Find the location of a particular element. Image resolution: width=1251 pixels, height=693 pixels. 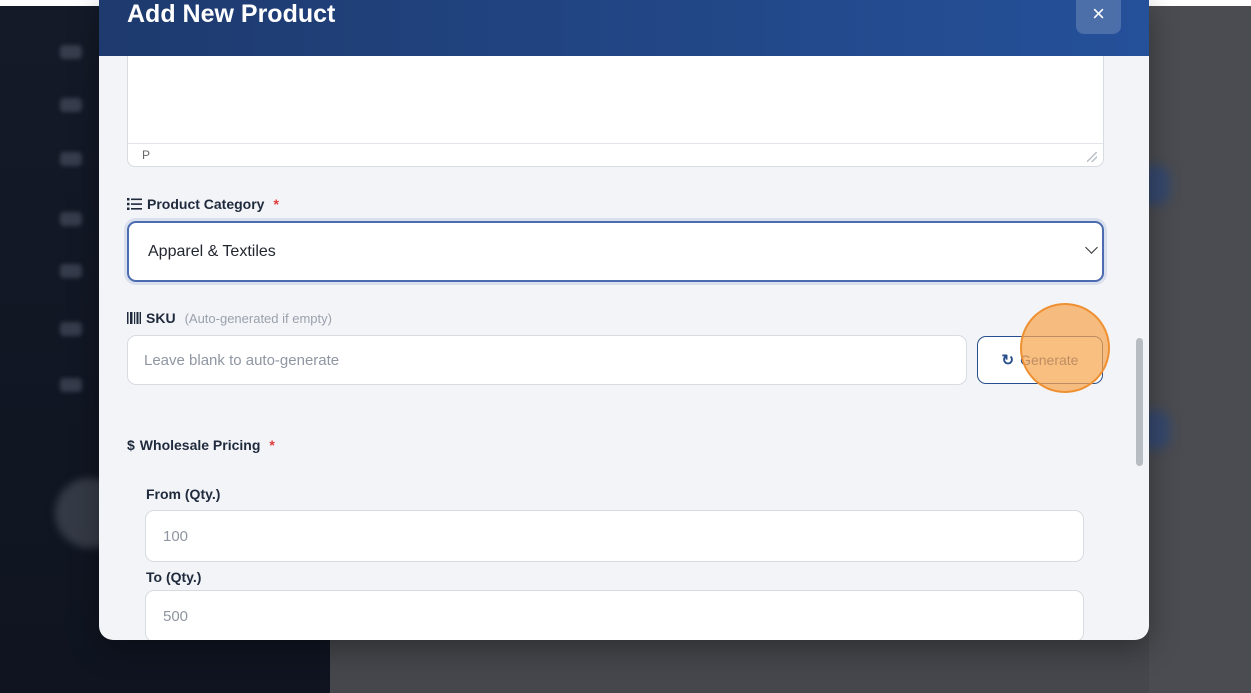

sku-label-text: SKU is located at coordinates (161, 318).